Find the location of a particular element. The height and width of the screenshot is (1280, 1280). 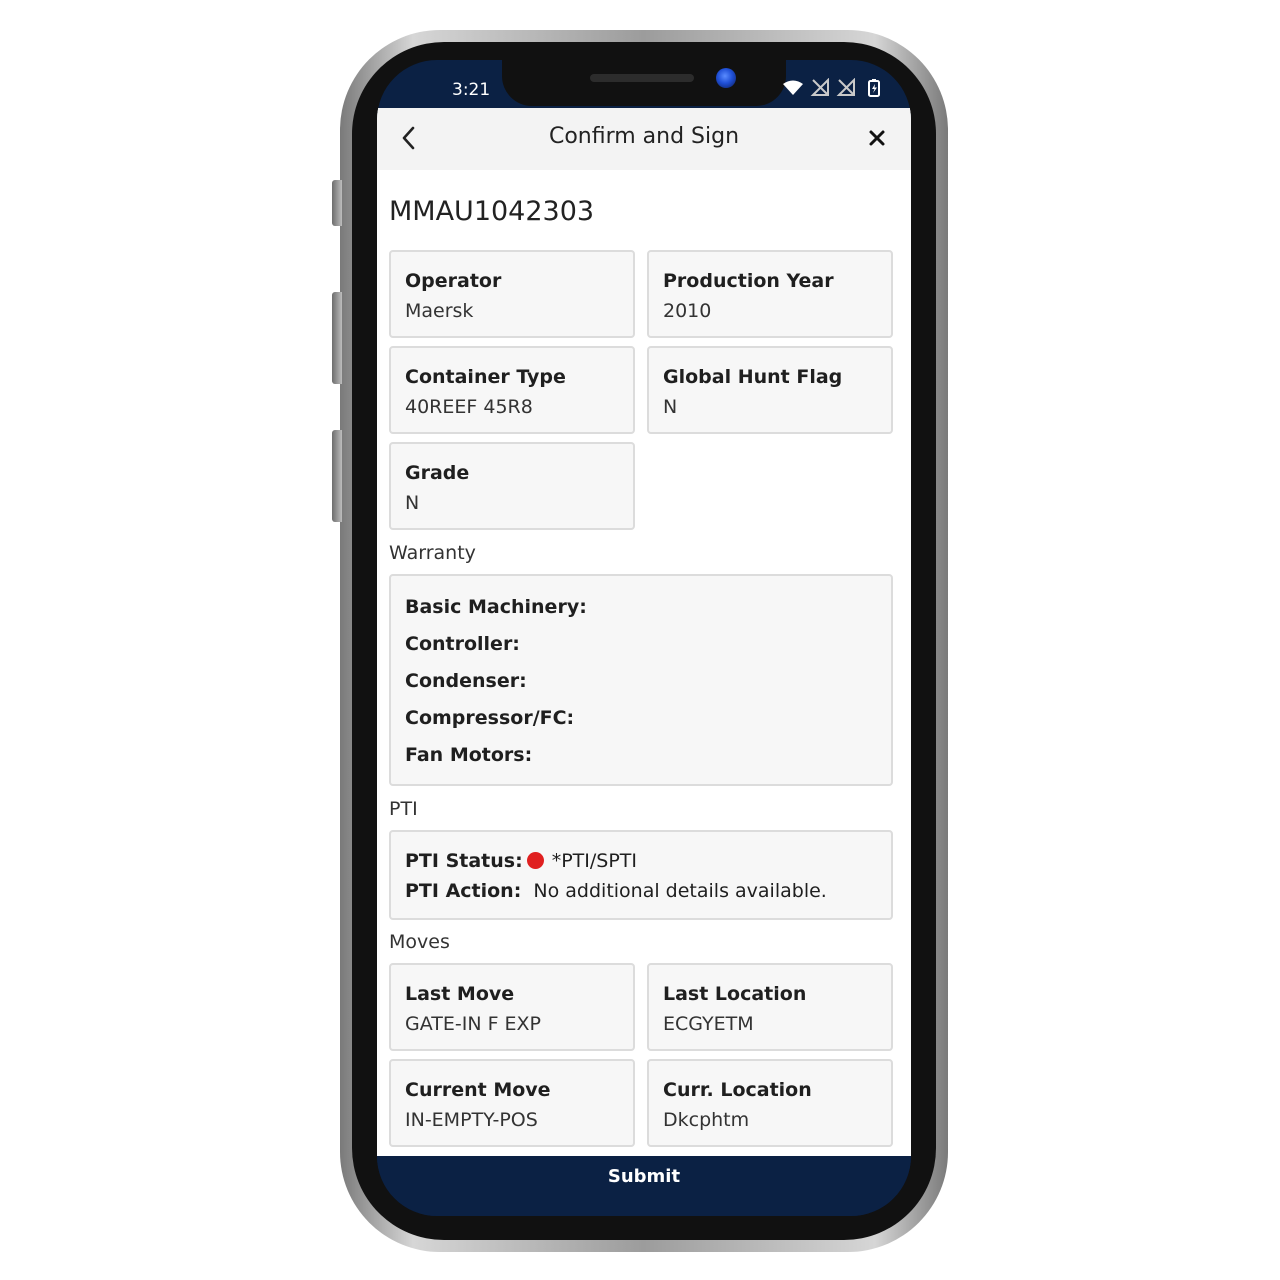

warranty-compressor-fc: Compressor/FC: is located at coordinates (490, 718).